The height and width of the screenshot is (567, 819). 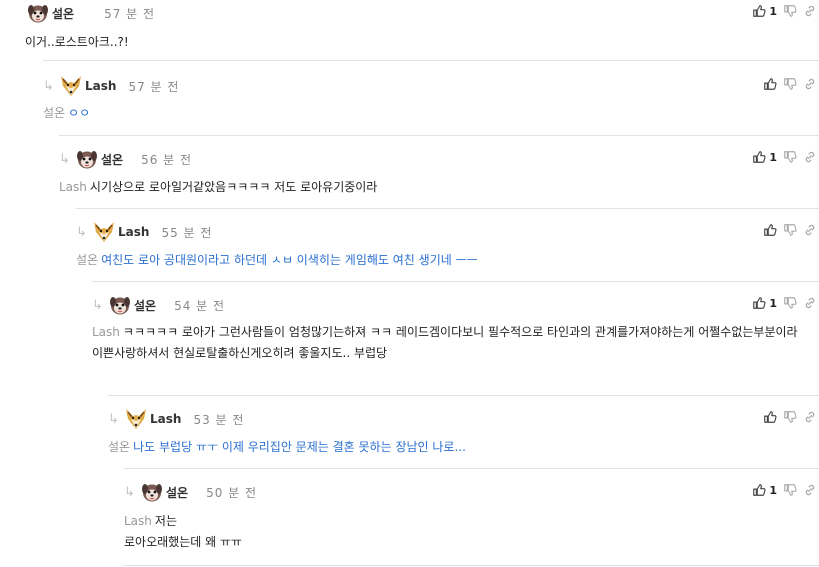 I want to click on comment-time: 56 분 전, so click(x=167, y=159).